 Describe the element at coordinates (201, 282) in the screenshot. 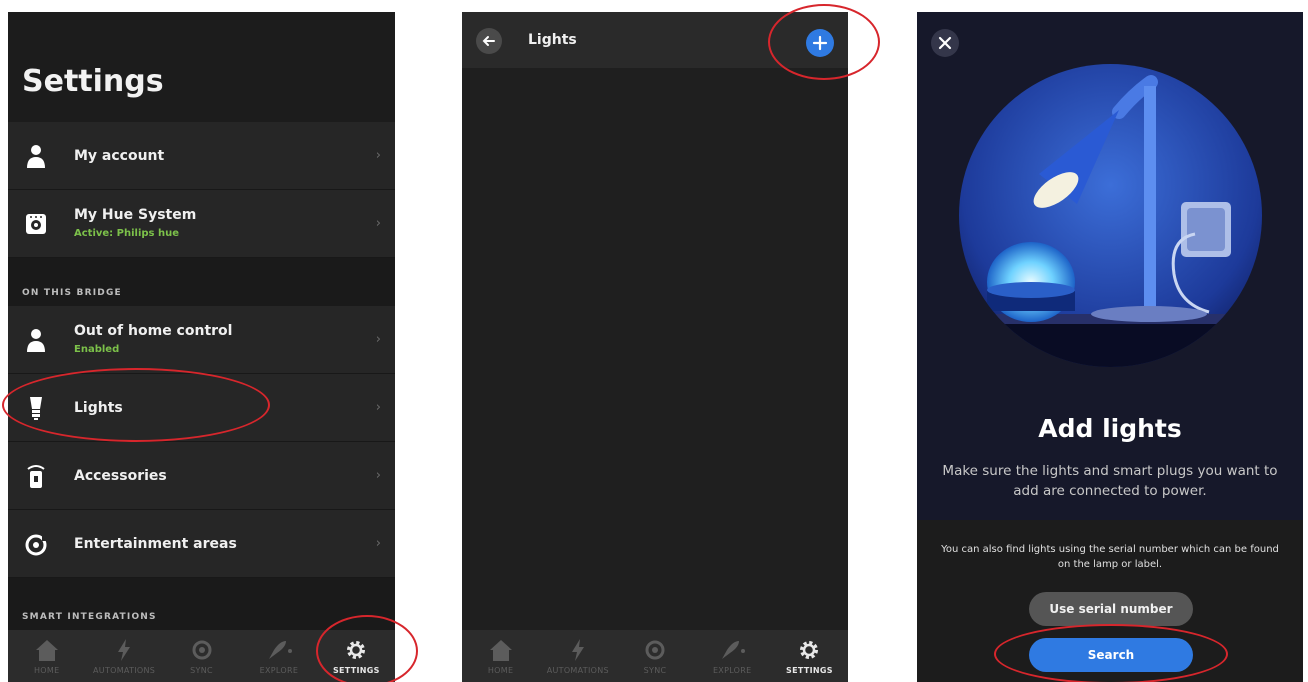

I see `section-header-bridge: ON THIS BRIDGE` at that location.